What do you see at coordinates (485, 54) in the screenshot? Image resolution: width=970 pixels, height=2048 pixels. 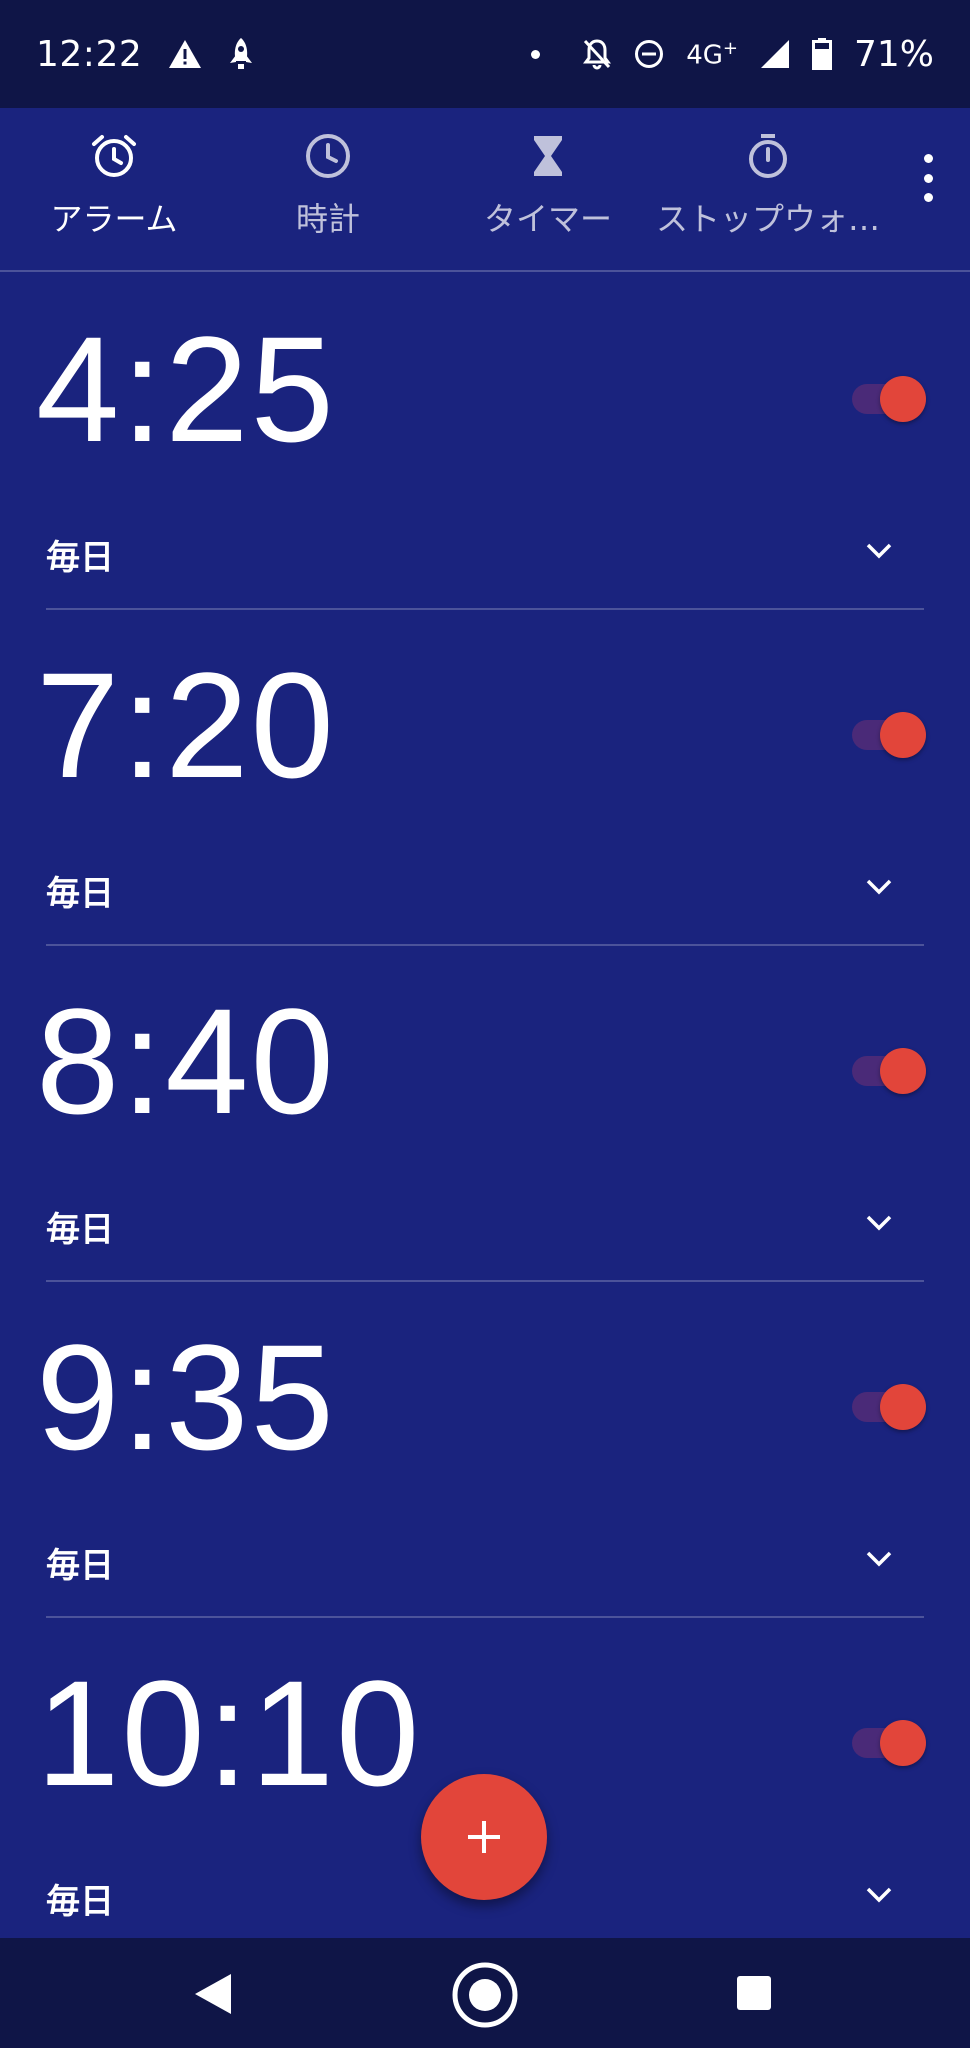 I see `status-bar: 12:22 4G+ 71%` at bounding box center [485, 54].